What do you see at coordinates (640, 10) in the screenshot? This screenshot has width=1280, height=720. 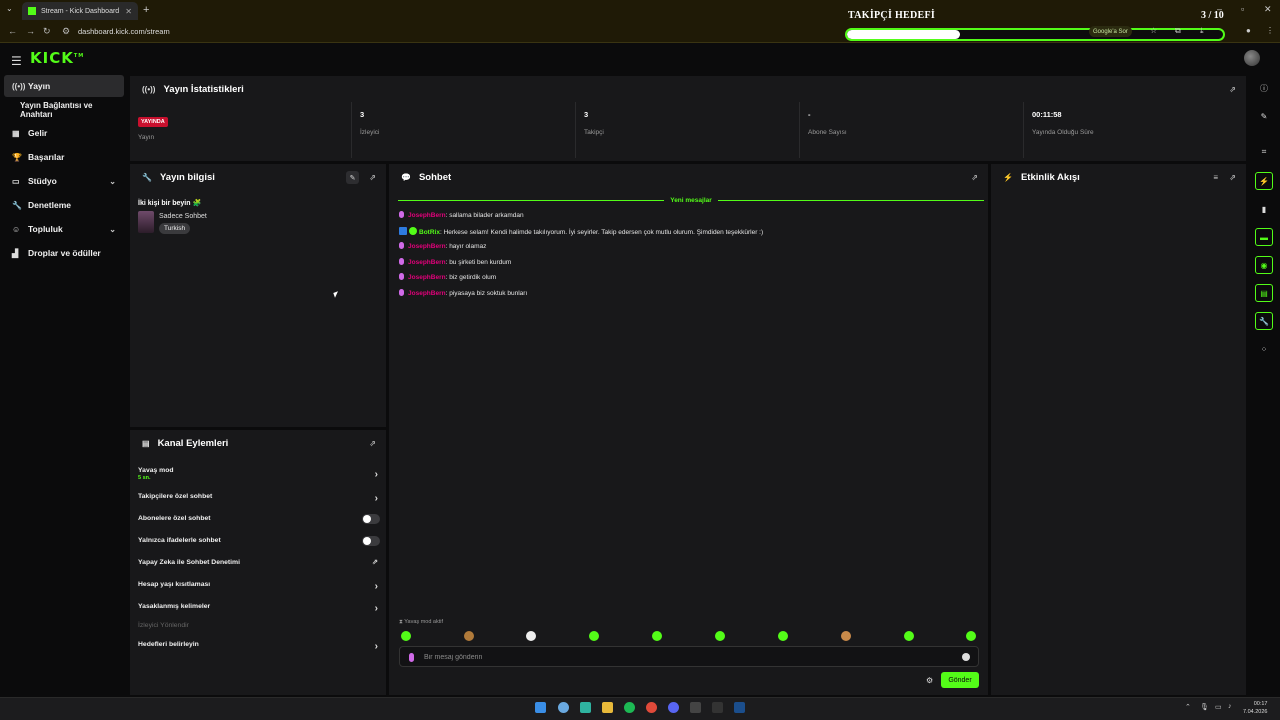 I see `browser-tabbar: ⌄ Stream - Kick Dashboard ✕ + – ▫ ✕` at bounding box center [640, 10].